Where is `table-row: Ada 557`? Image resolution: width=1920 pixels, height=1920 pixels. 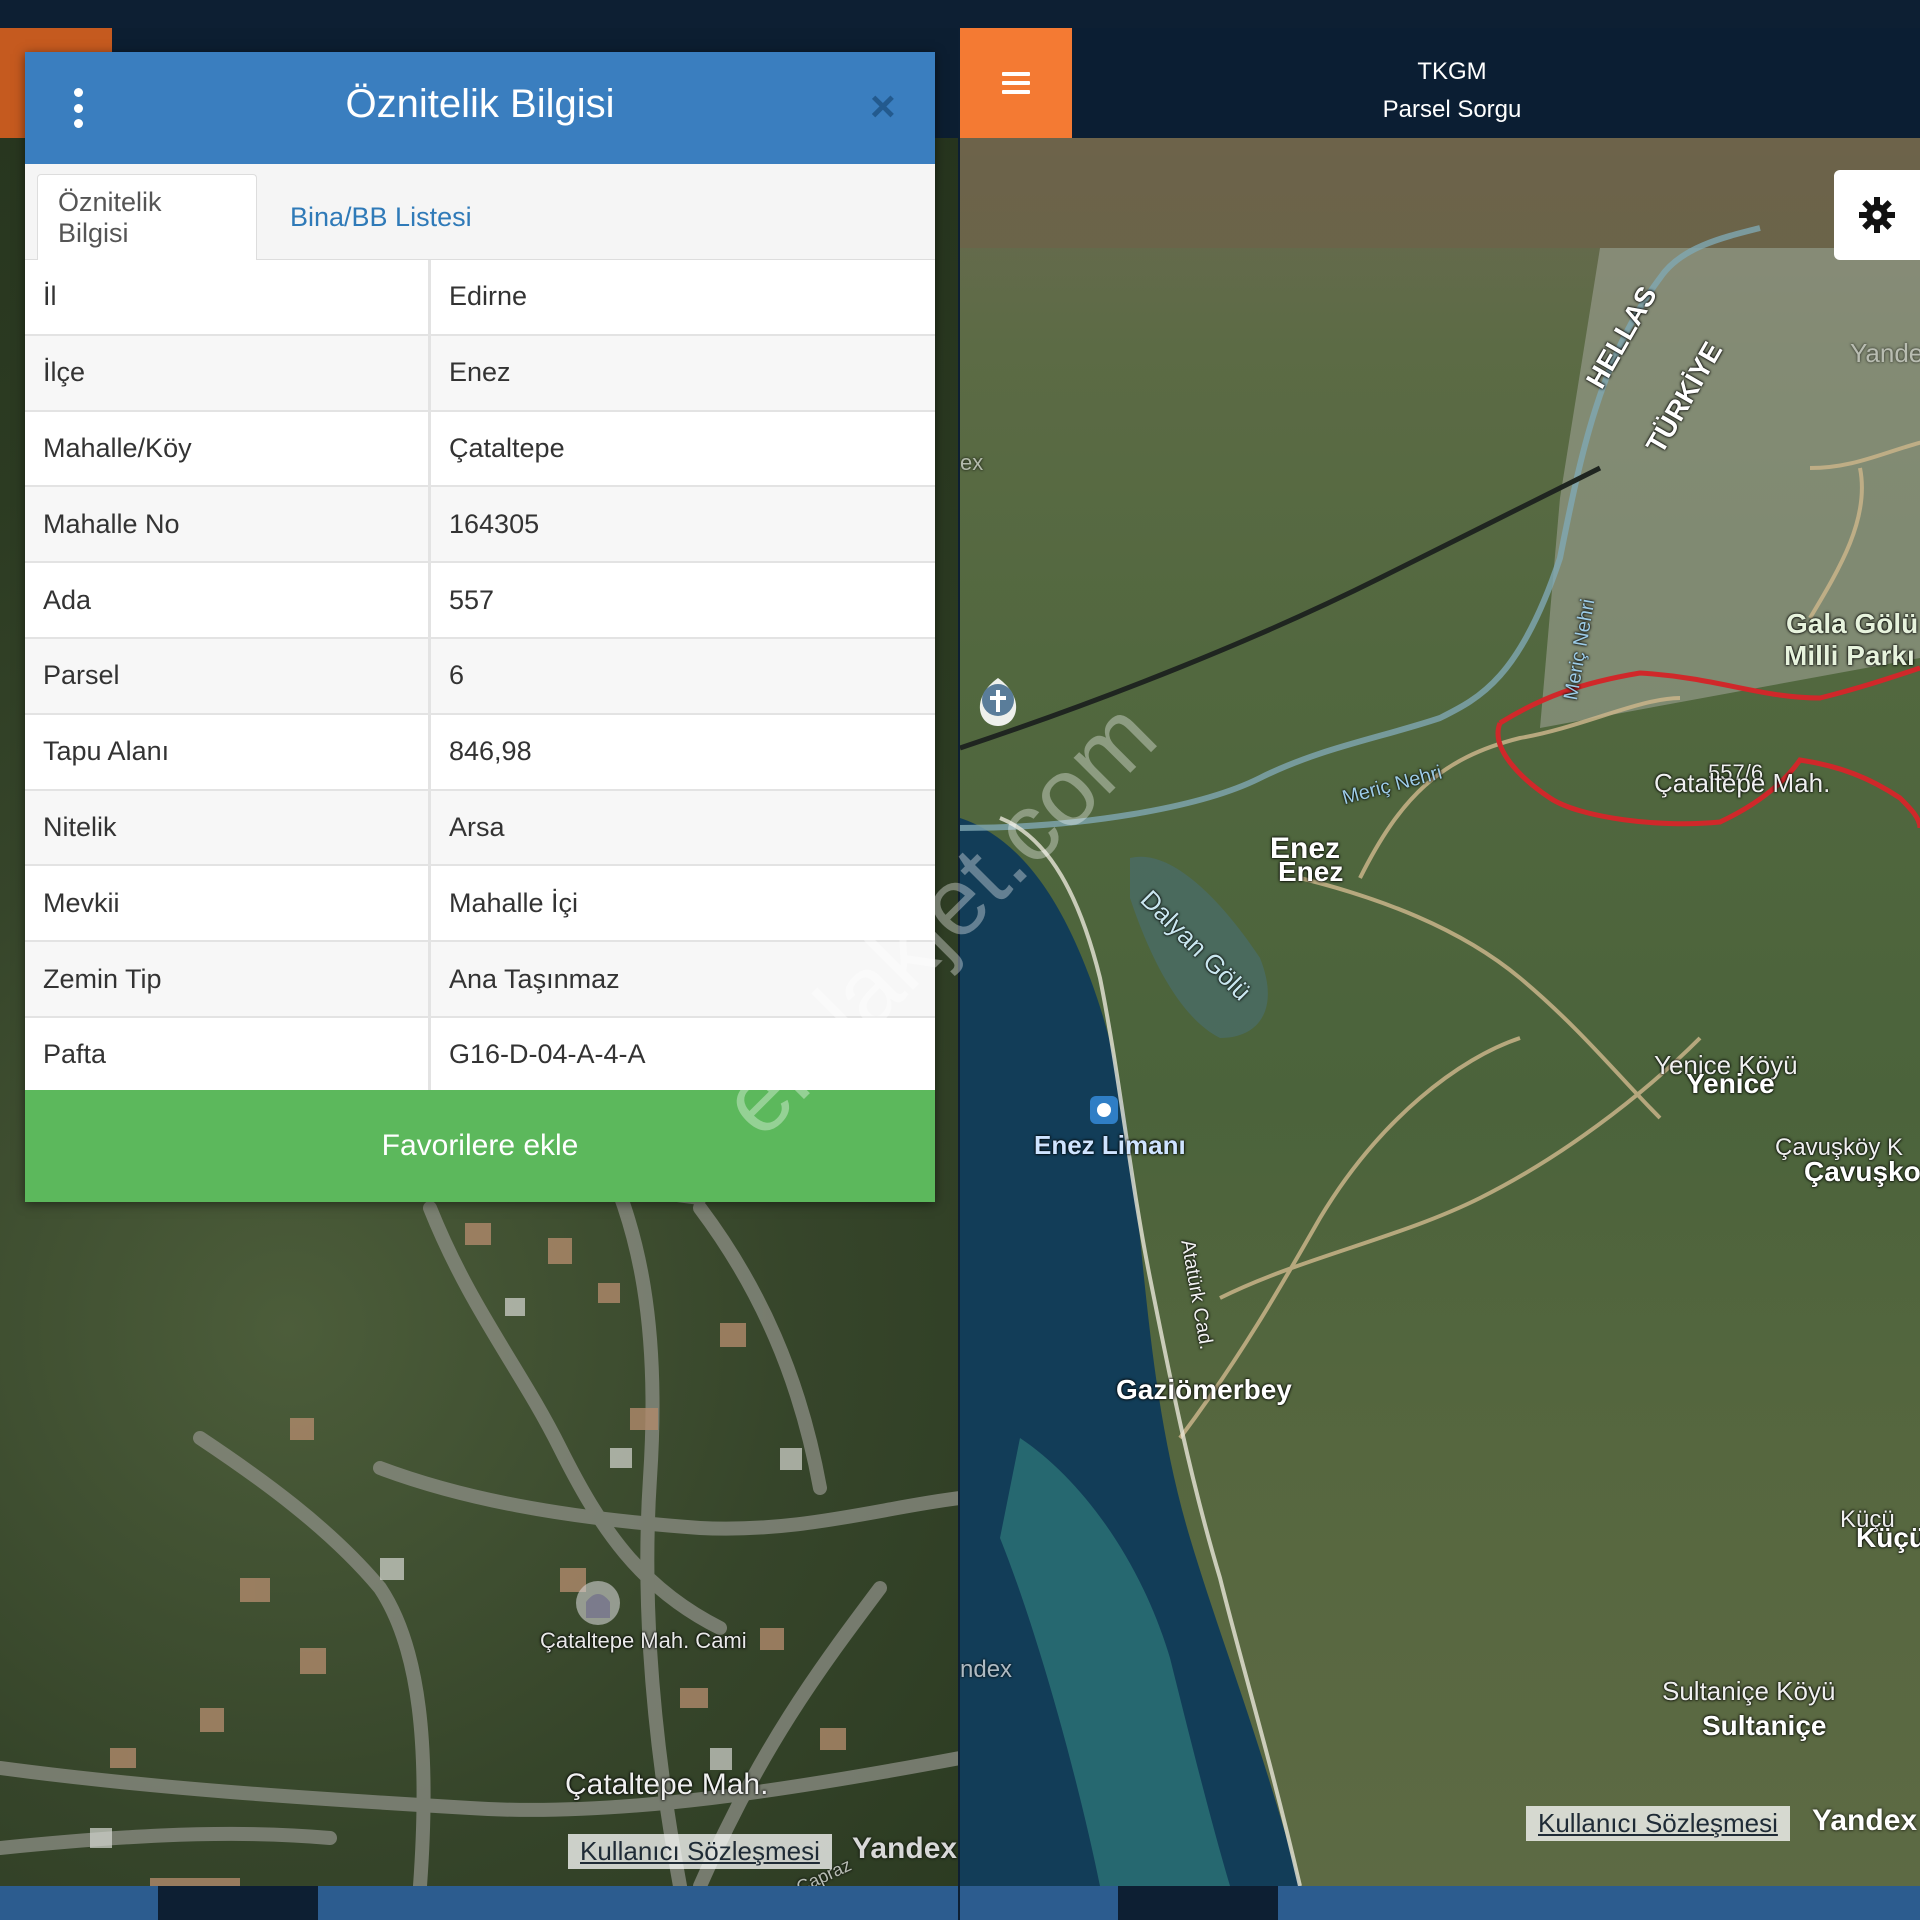 table-row: Ada 557 is located at coordinates (480, 601).